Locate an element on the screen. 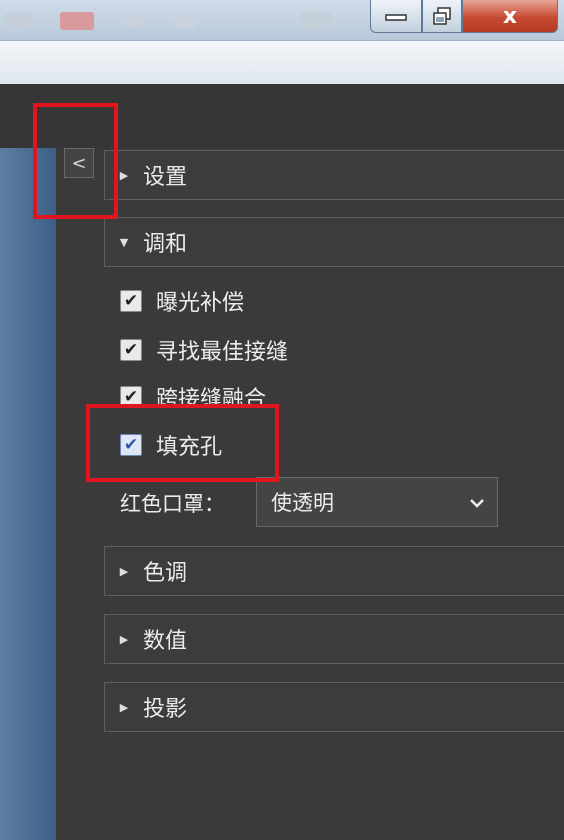  highlight-box-fill-holes is located at coordinates (182, 443).